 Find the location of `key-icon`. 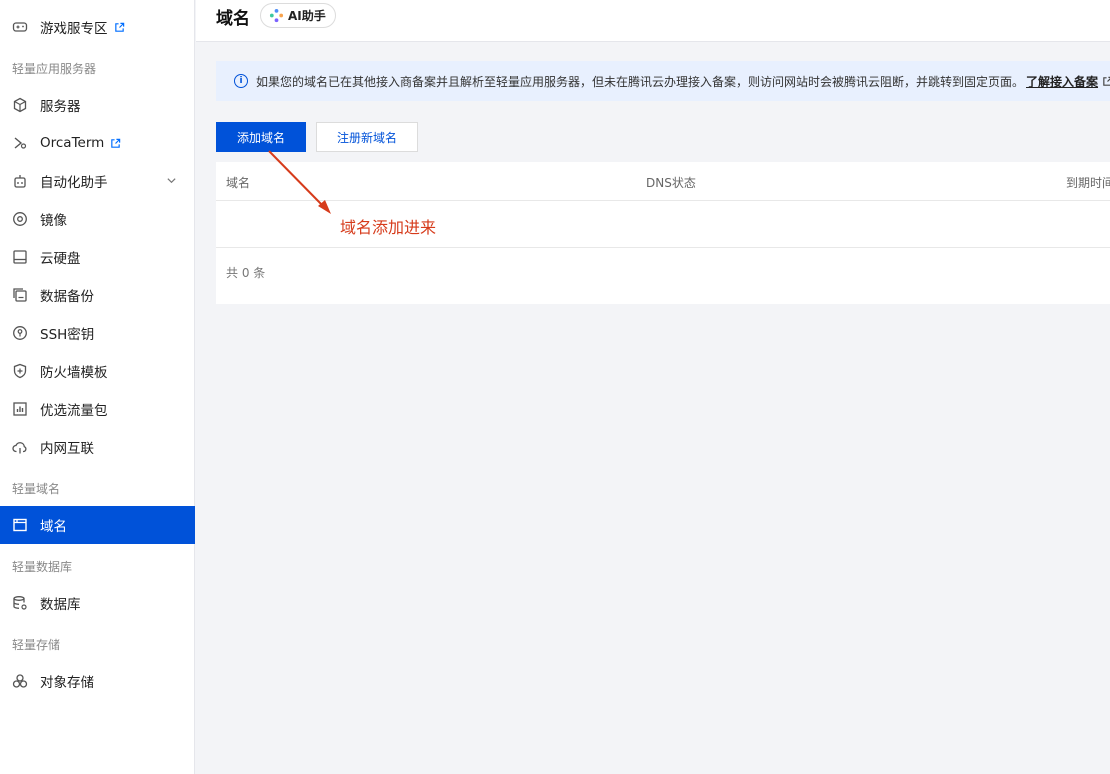

key-icon is located at coordinates (20, 333).